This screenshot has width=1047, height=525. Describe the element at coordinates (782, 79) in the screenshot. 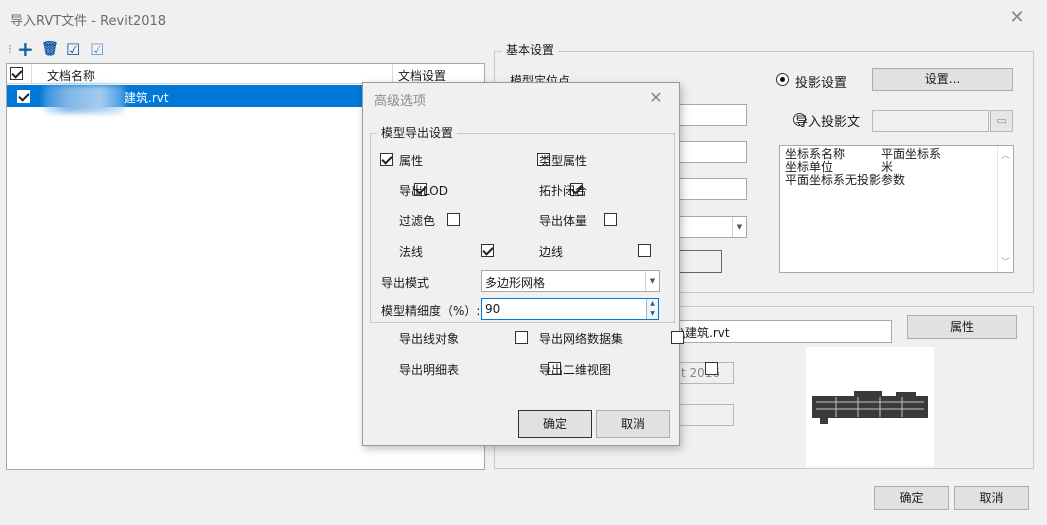

I see `projection-radio` at that location.